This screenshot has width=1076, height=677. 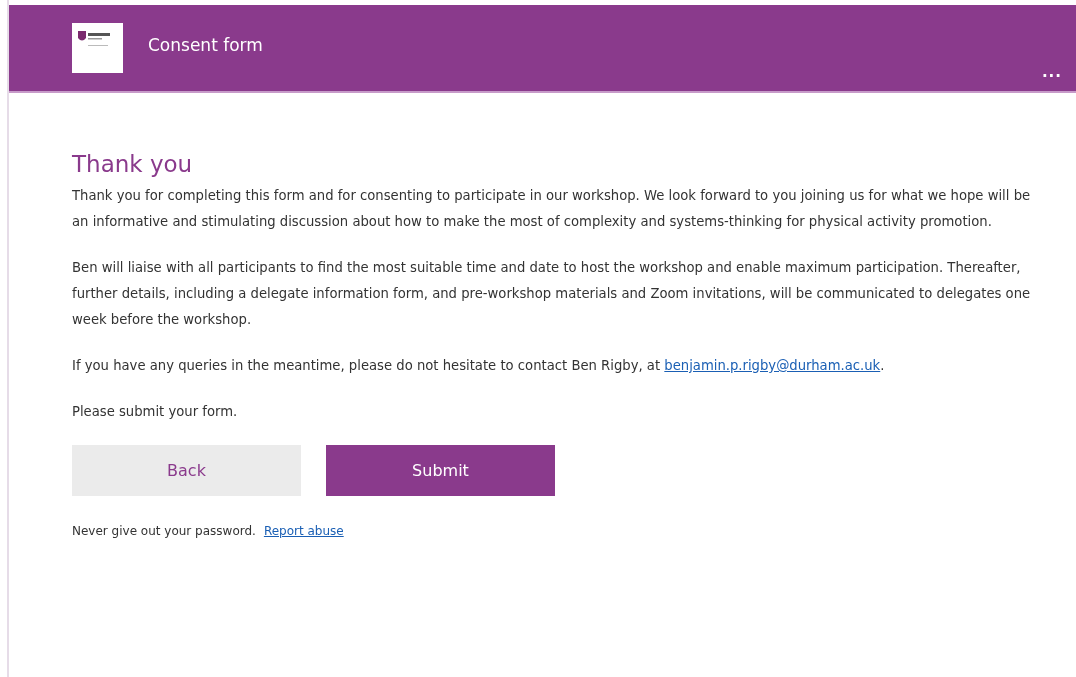 I want to click on report-abuse-link: Report abuse, so click(x=303, y=531).